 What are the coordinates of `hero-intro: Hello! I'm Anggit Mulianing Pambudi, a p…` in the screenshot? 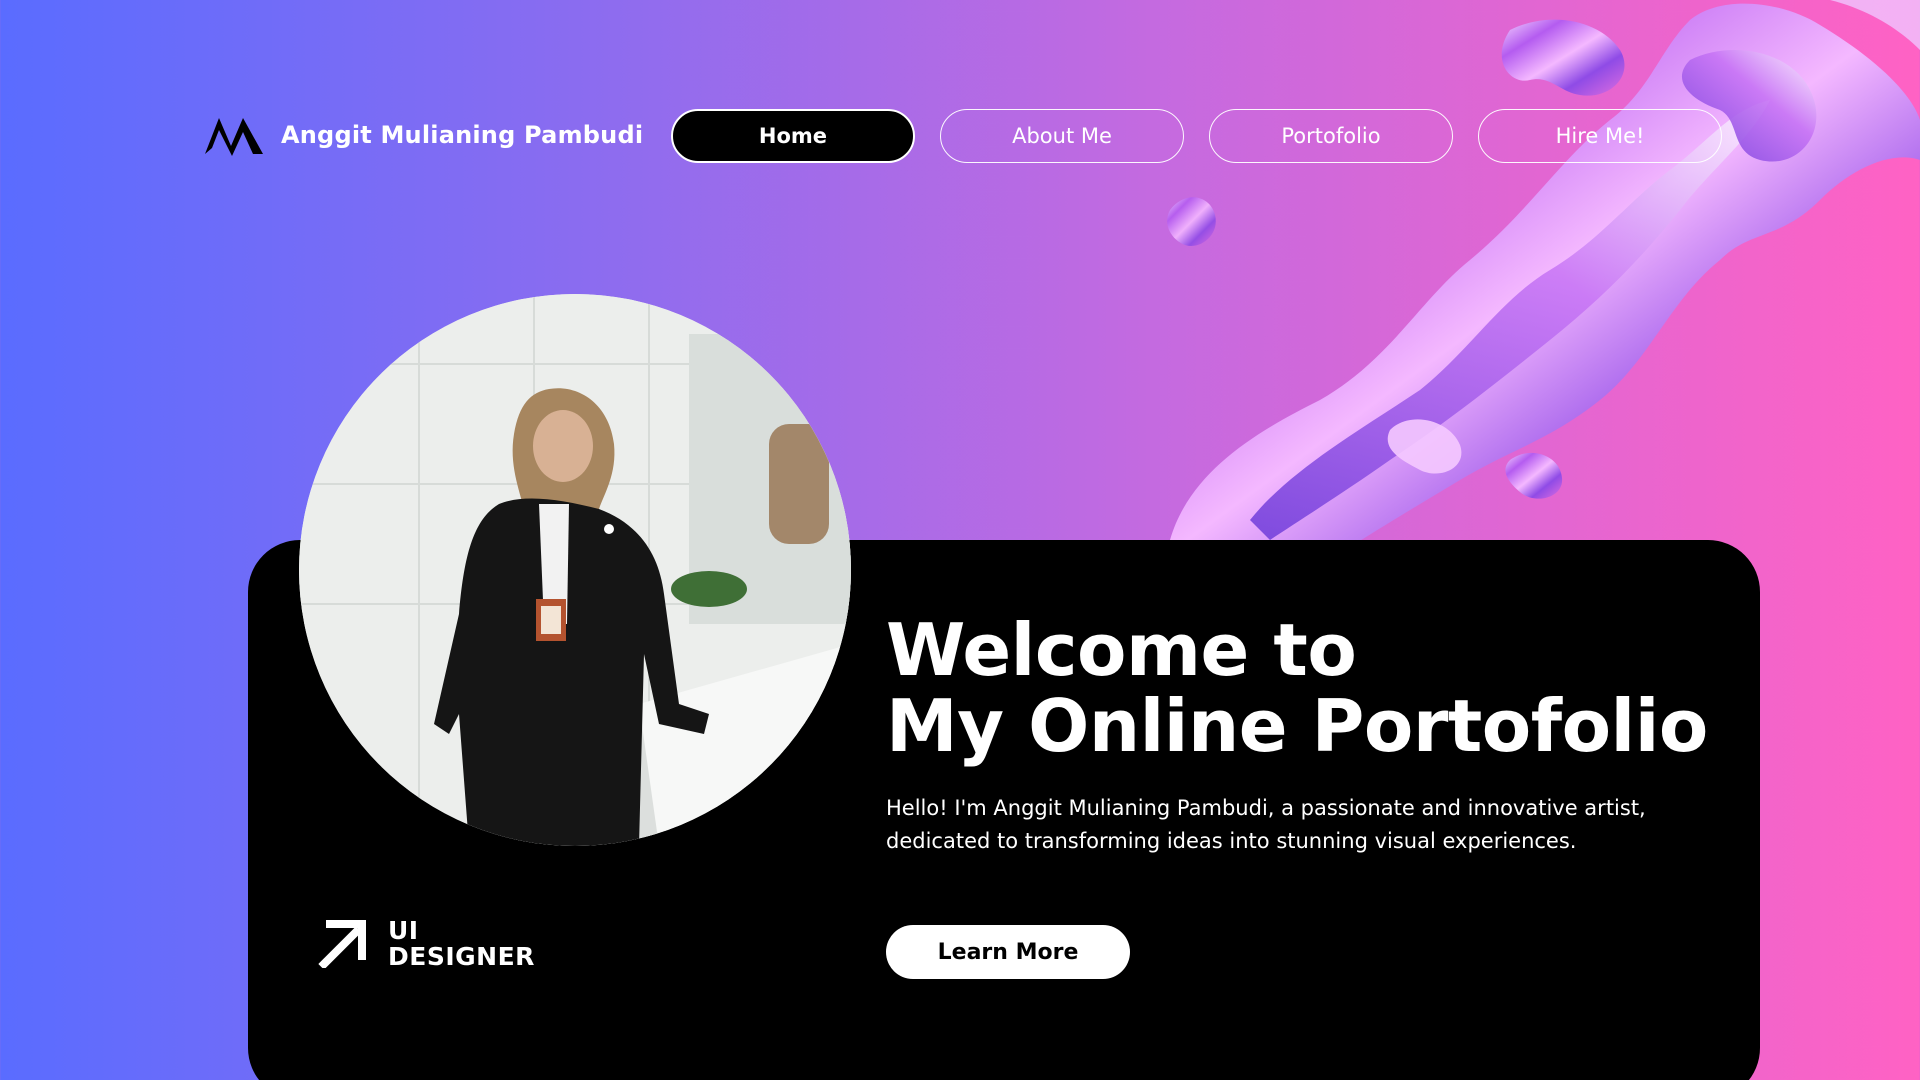 It's located at (1266, 824).